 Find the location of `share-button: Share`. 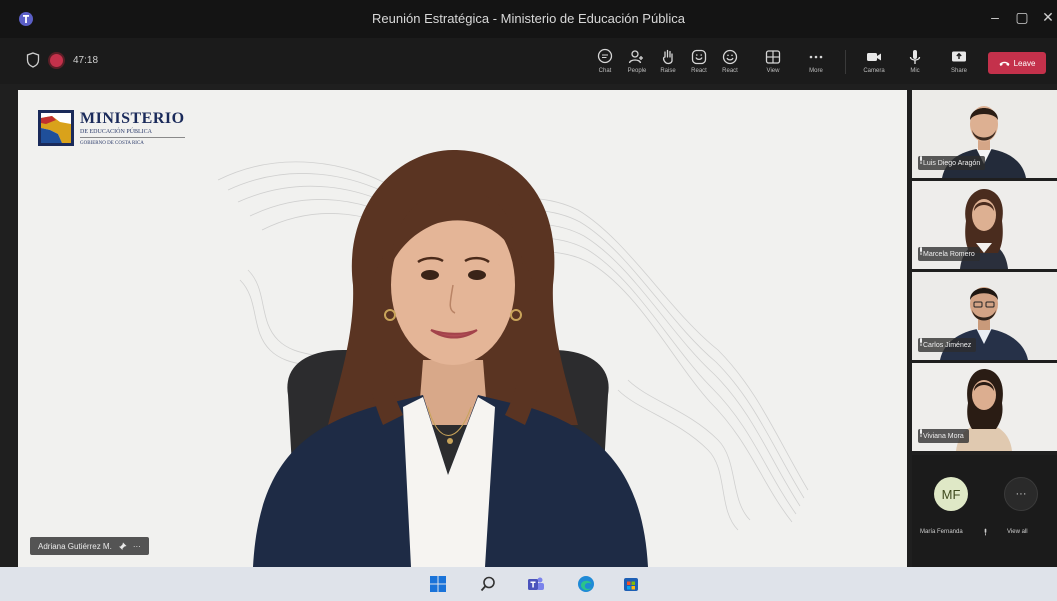

share-button: Share is located at coordinates (959, 64).